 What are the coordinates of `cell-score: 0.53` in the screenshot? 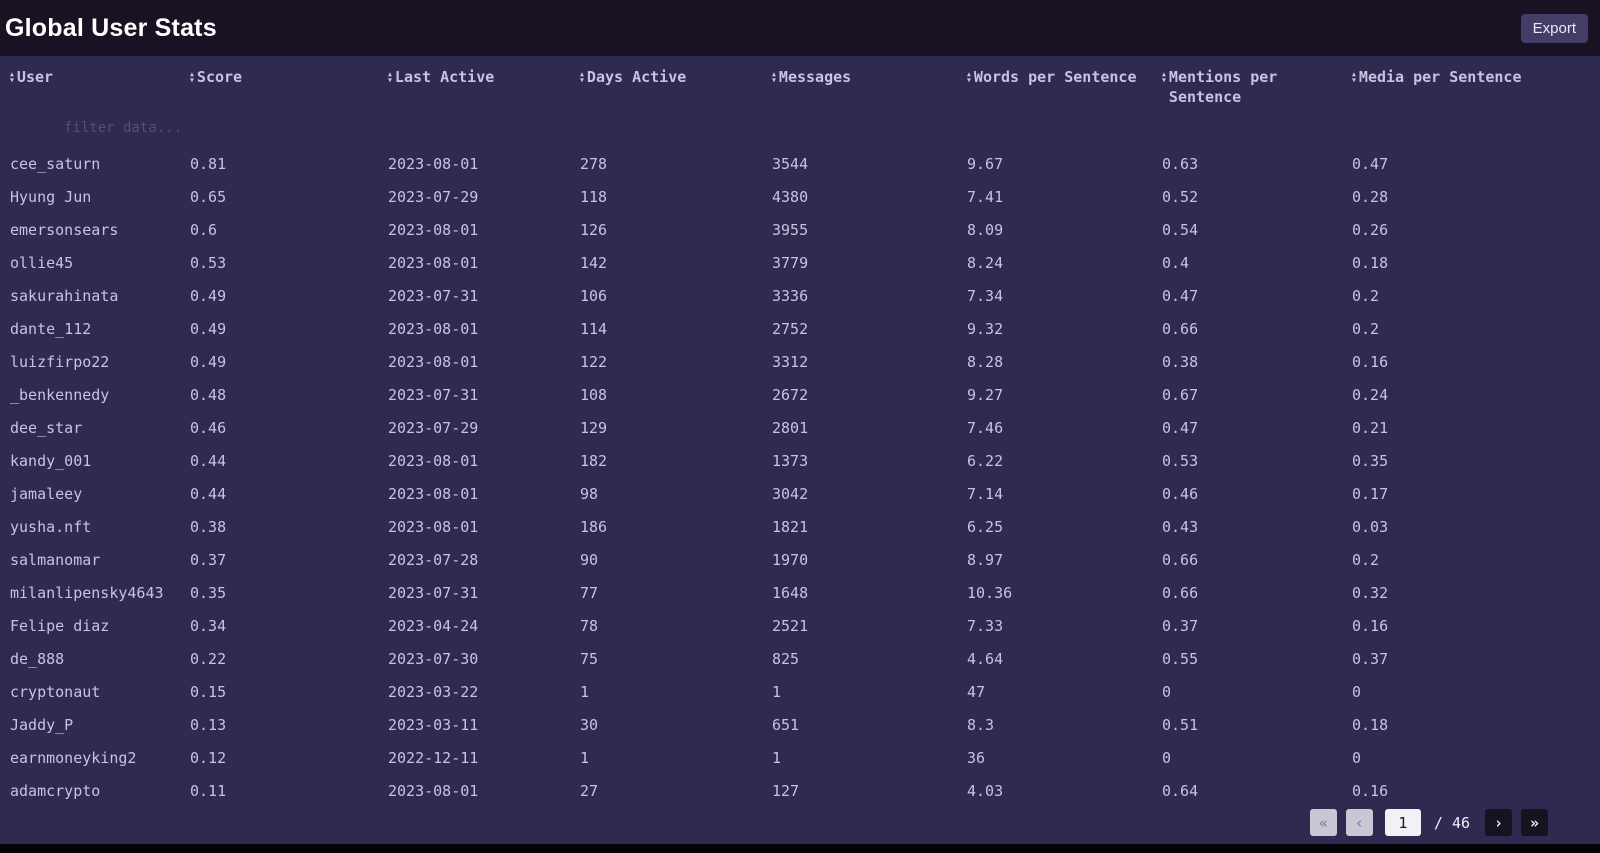 It's located at (208, 262).